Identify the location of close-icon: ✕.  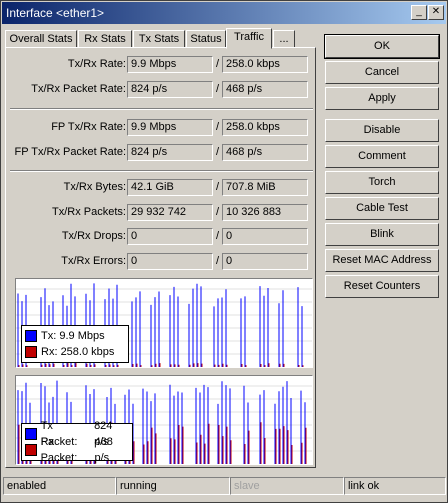
(436, 12).